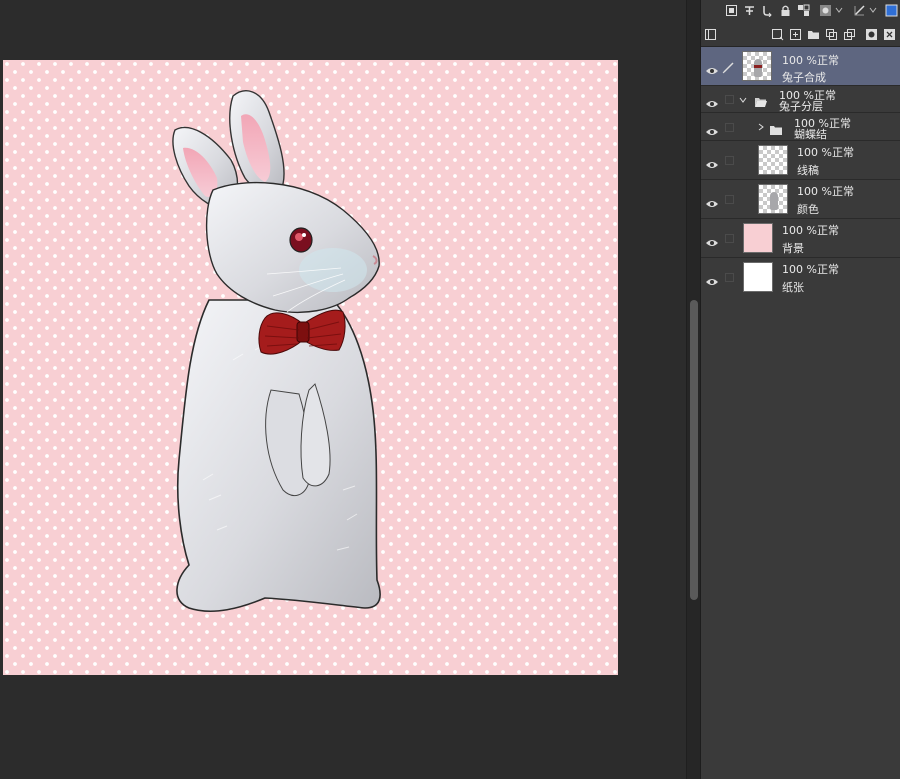  What do you see at coordinates (800, 199) in the screenshot?
I see `layer-row: 100 %正常 颜色` at bounding box center [800, 199].